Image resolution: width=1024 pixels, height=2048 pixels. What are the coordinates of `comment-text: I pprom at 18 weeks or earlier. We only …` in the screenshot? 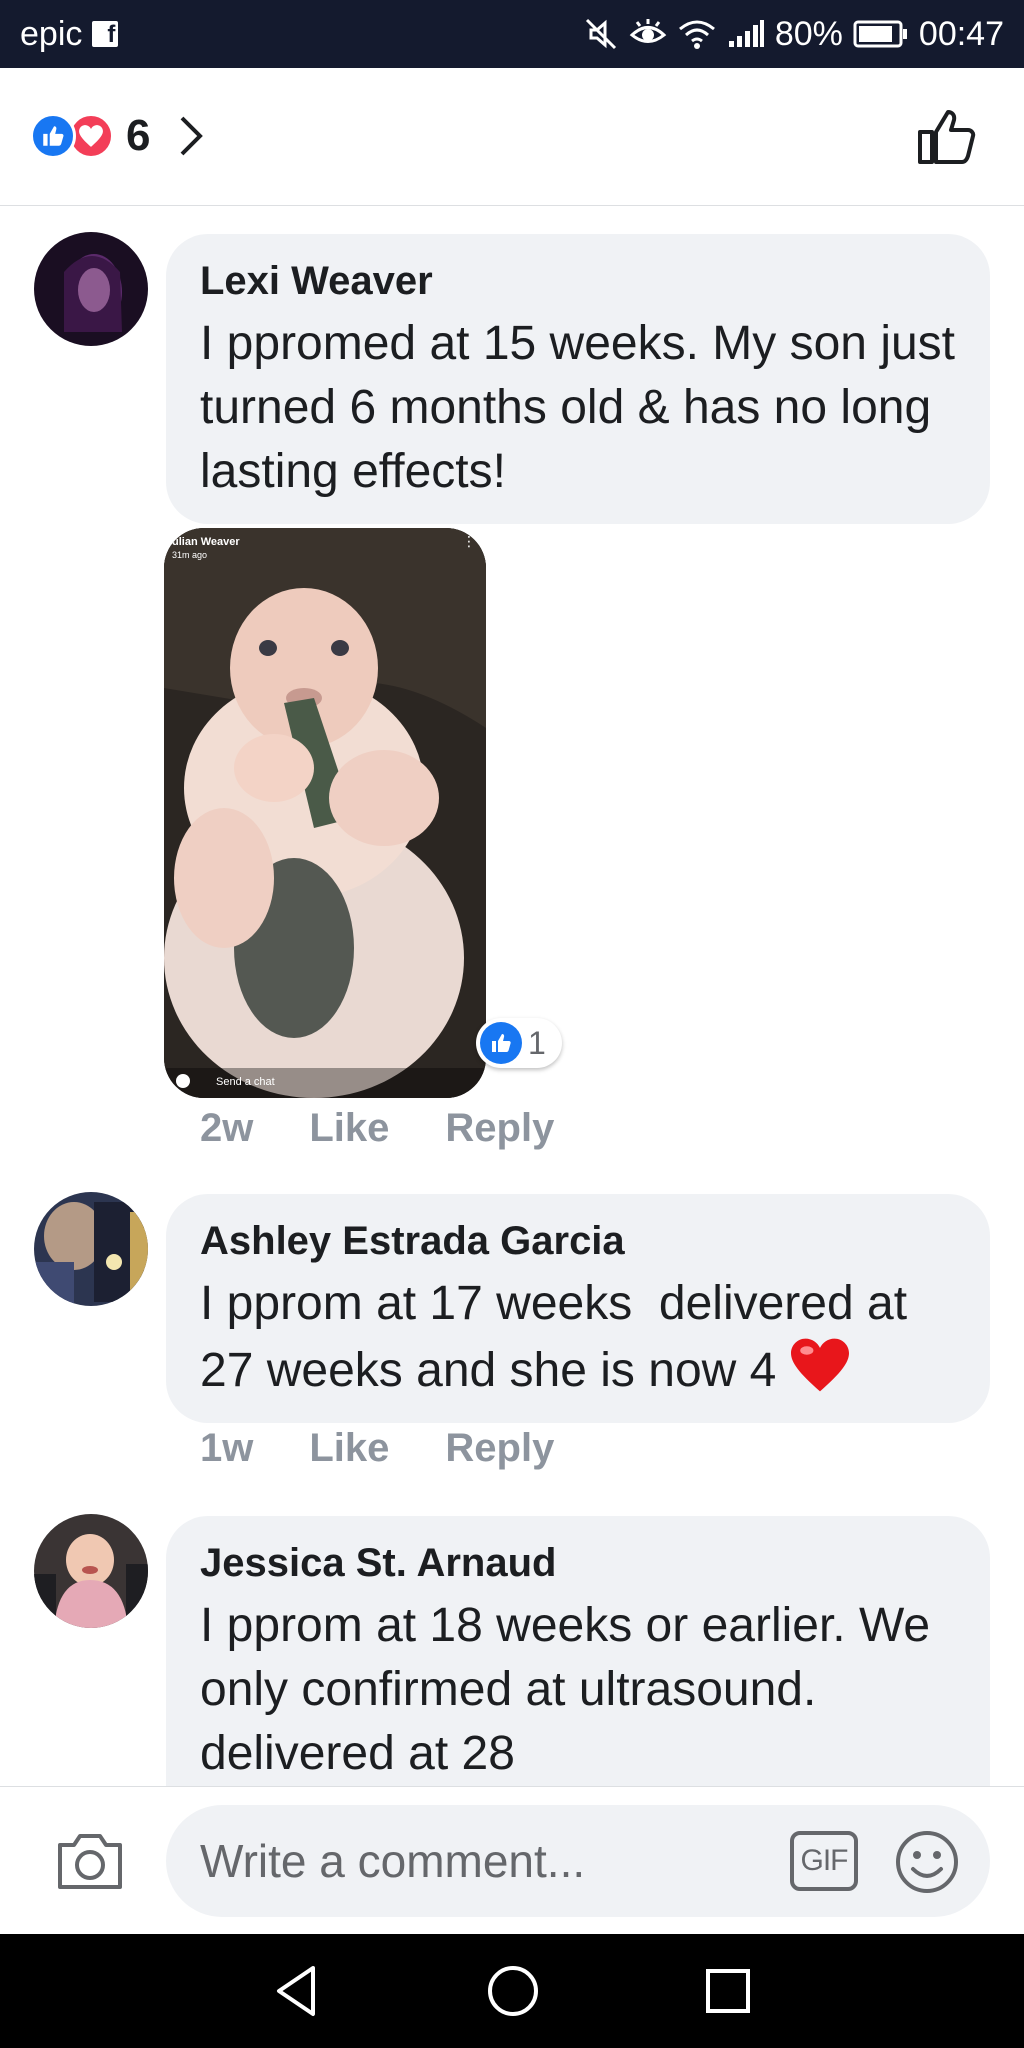 It's located at (572, 1689).